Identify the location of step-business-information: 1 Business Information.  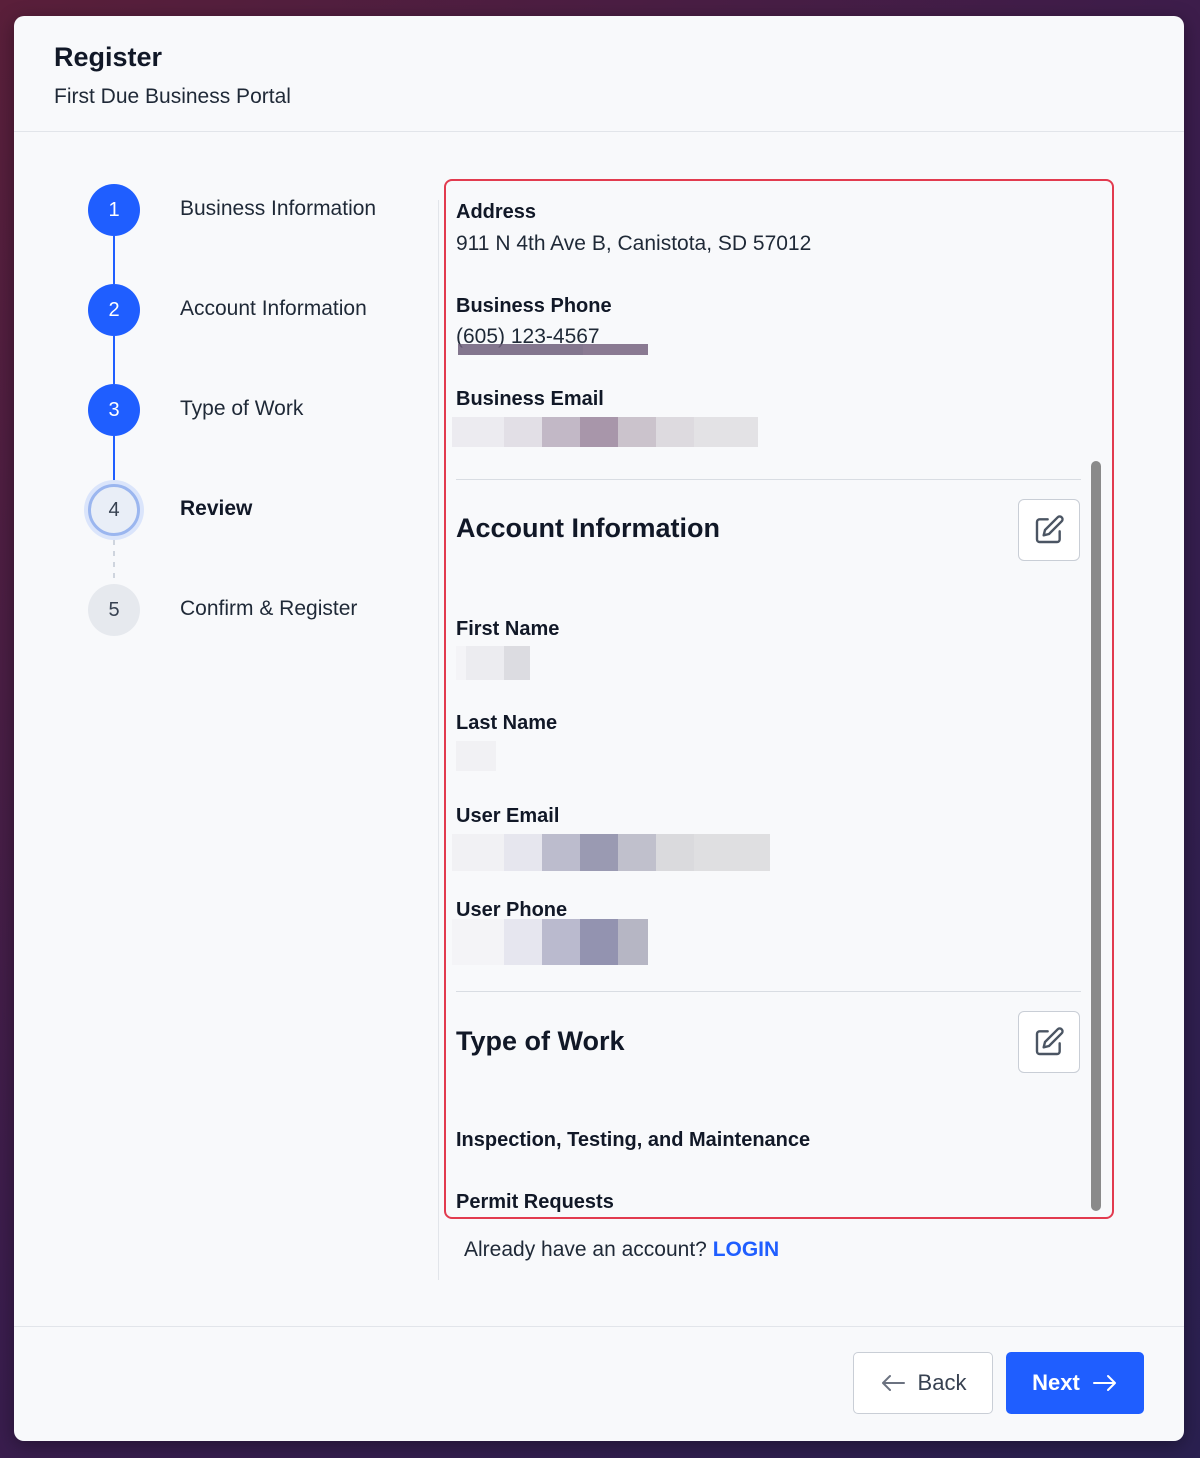
(253, 210).